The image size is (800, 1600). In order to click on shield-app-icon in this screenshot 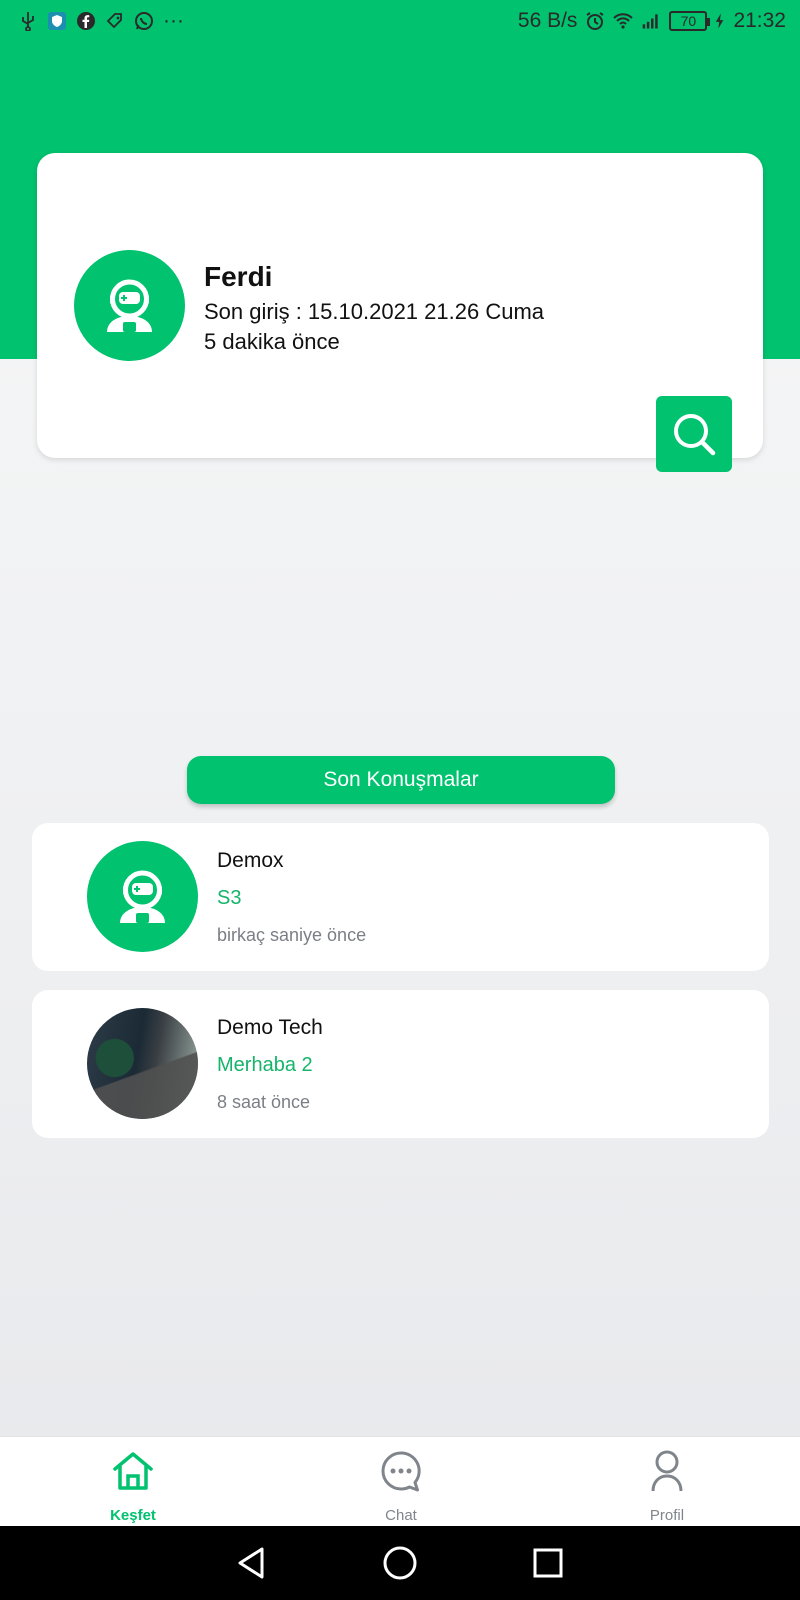, I will do `click(57, 21)`.